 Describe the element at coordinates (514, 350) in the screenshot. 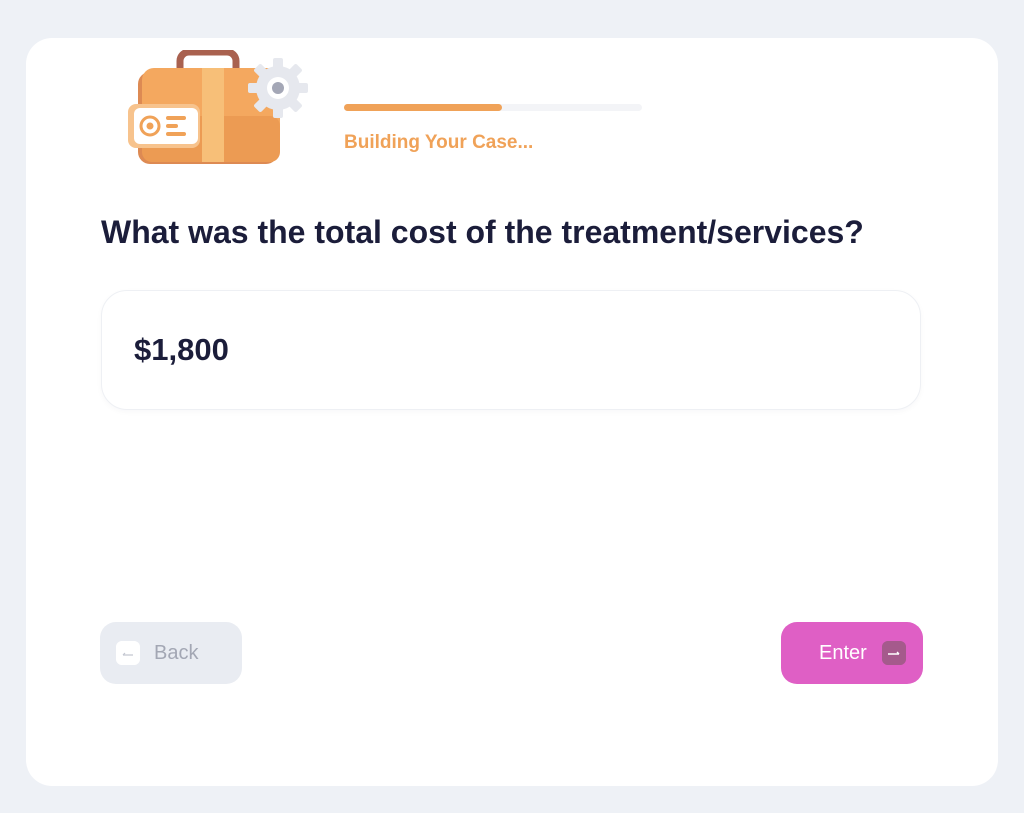

I see `cost-input` at that location.